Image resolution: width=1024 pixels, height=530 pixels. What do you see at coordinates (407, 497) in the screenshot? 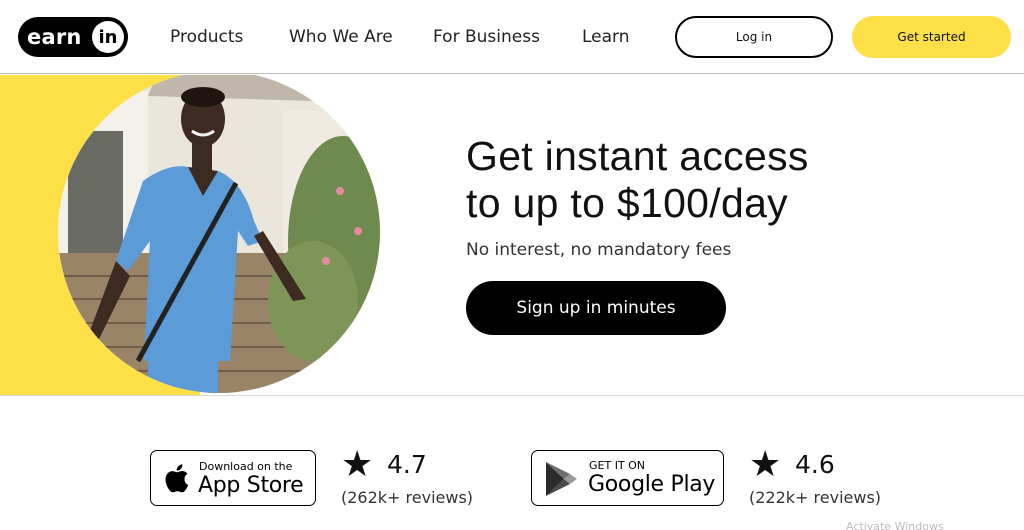
I see `app-store-reviews: (262k+ reviews)` at bounding box center [407, 497].